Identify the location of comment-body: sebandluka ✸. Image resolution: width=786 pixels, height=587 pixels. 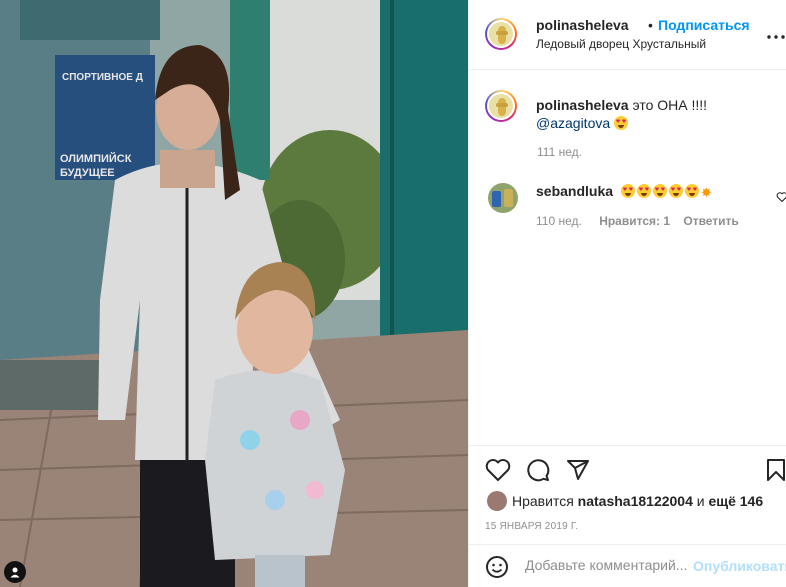
(624, 192).